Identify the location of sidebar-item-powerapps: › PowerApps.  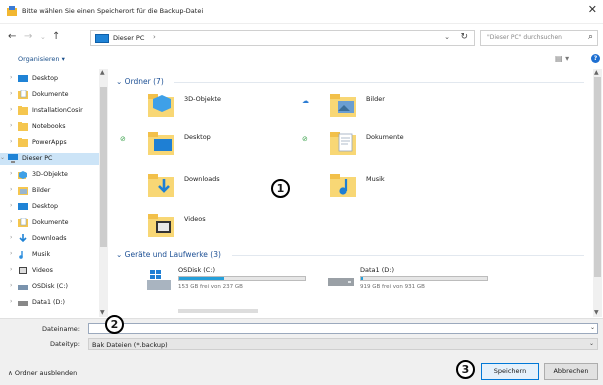
(49, 143).